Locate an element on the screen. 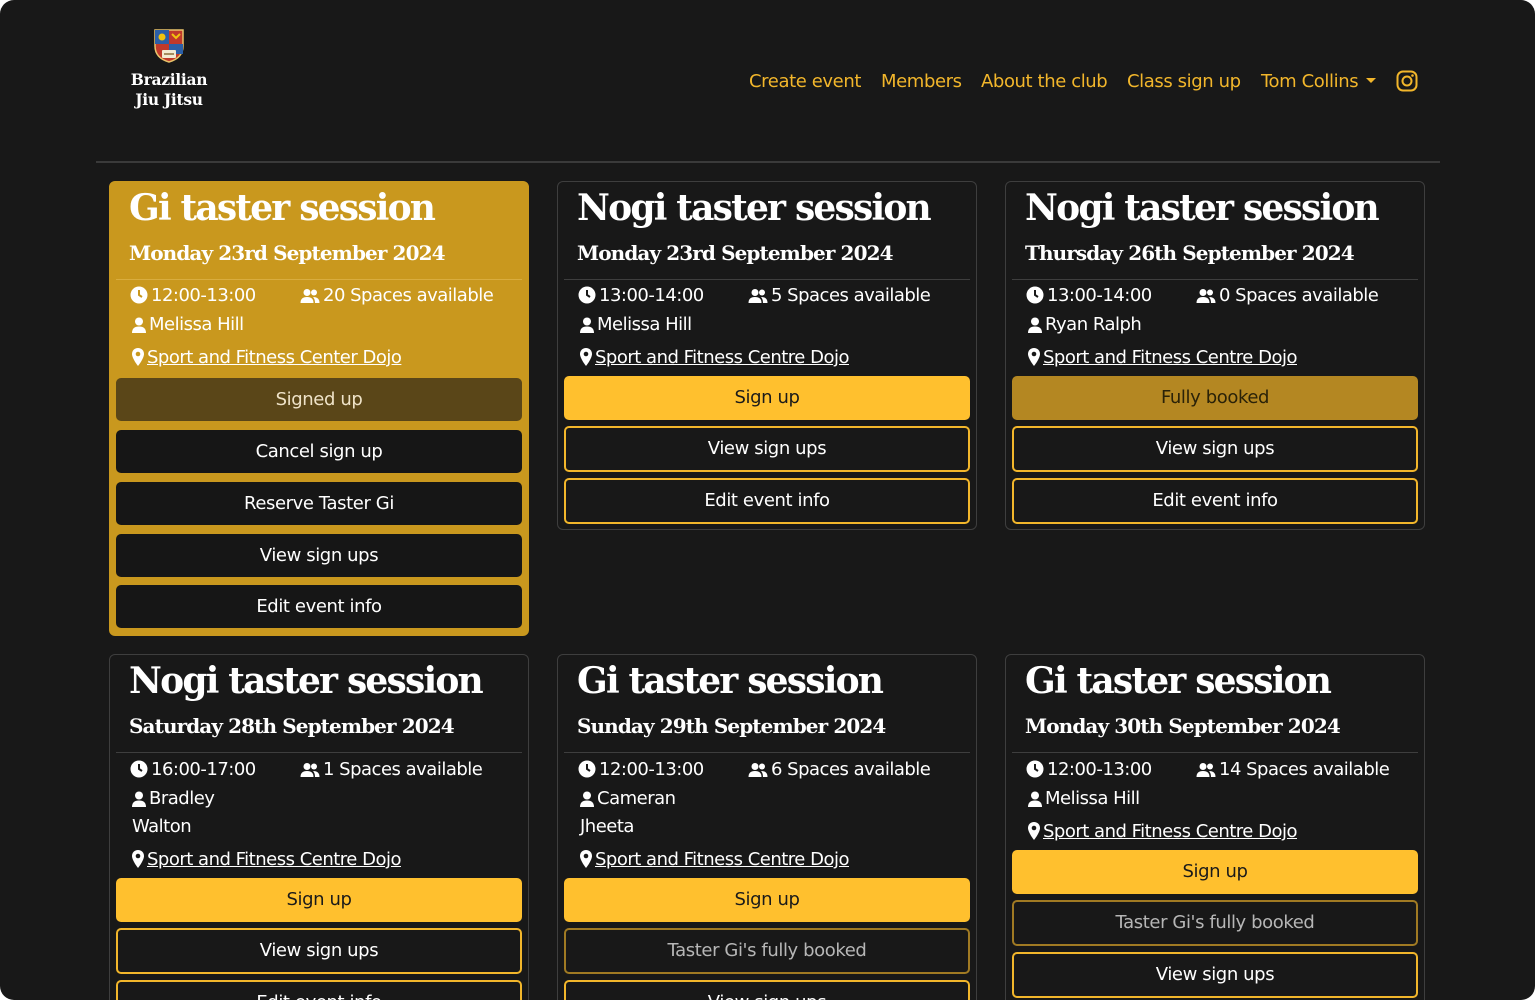 The height and width of the screenshot is (1000, 1535). fully-booked-button: Fully booked is located at coordinates (1215, 398).